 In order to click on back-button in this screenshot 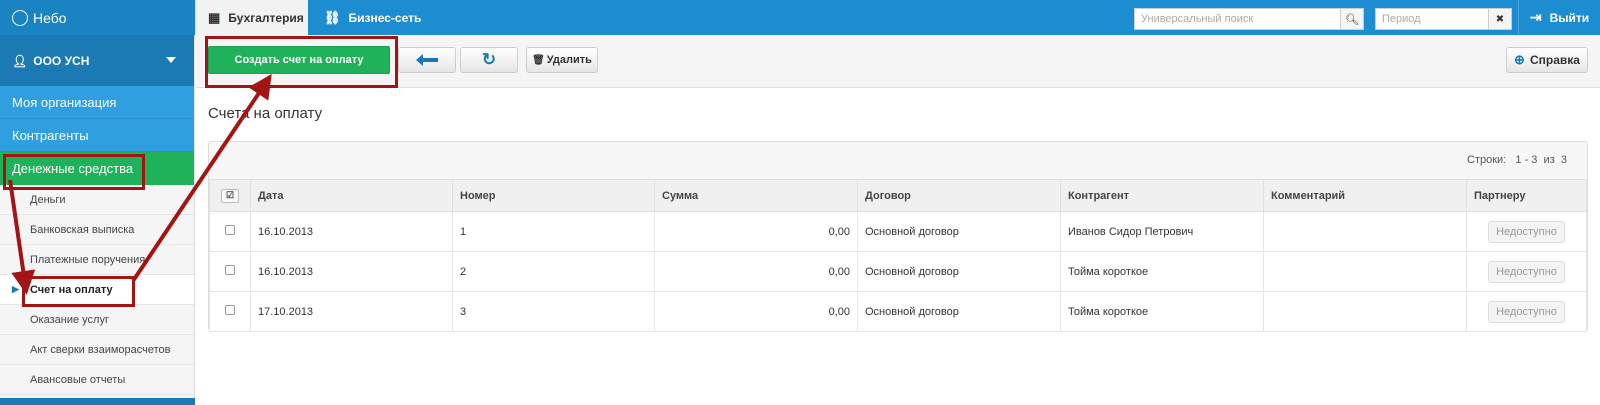, I will do `click(427, 60)`.